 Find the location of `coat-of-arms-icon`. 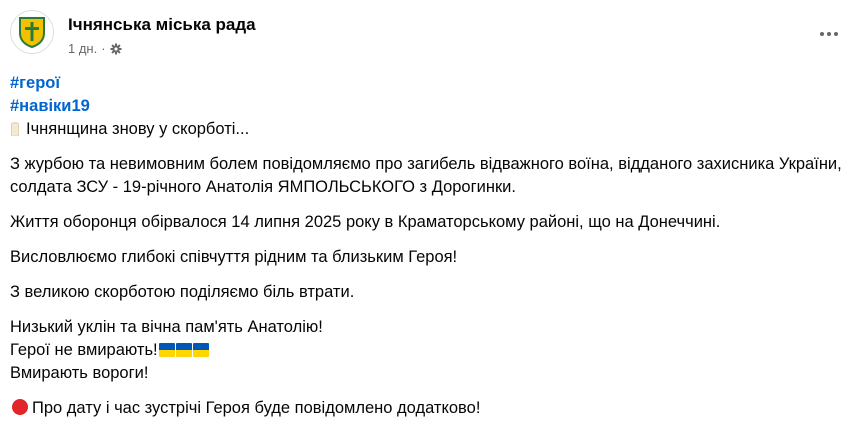

coat-of-arms-icon is located at coordinates (32, 33).